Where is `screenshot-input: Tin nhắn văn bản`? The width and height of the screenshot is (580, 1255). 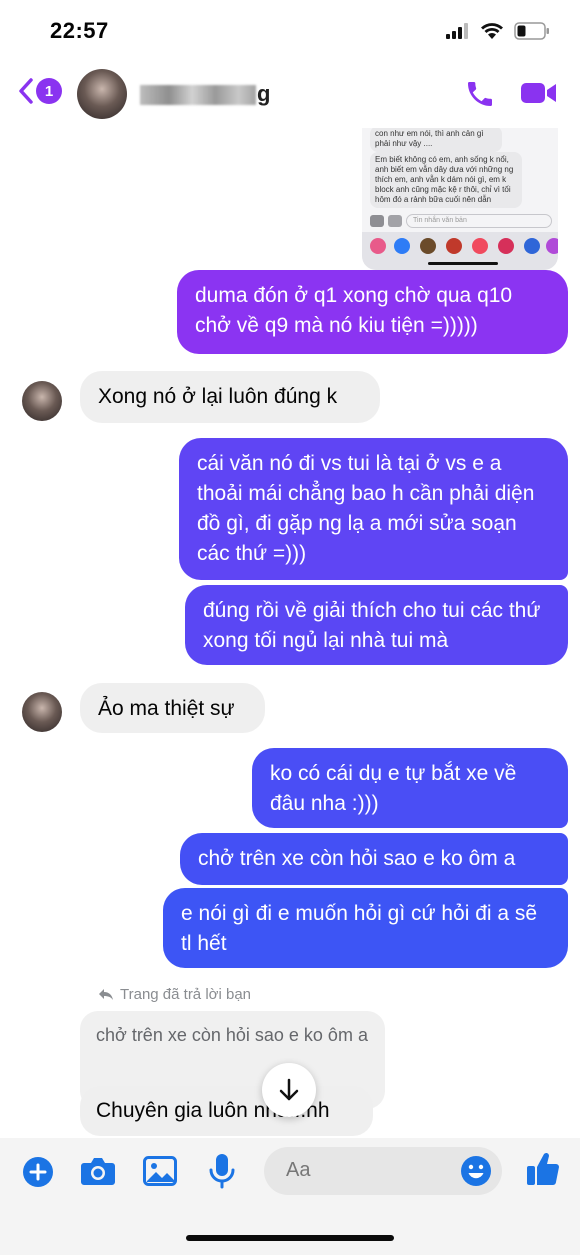
screenshot-input: Tin nhắn văn bản is located at coordinates (479, 221).